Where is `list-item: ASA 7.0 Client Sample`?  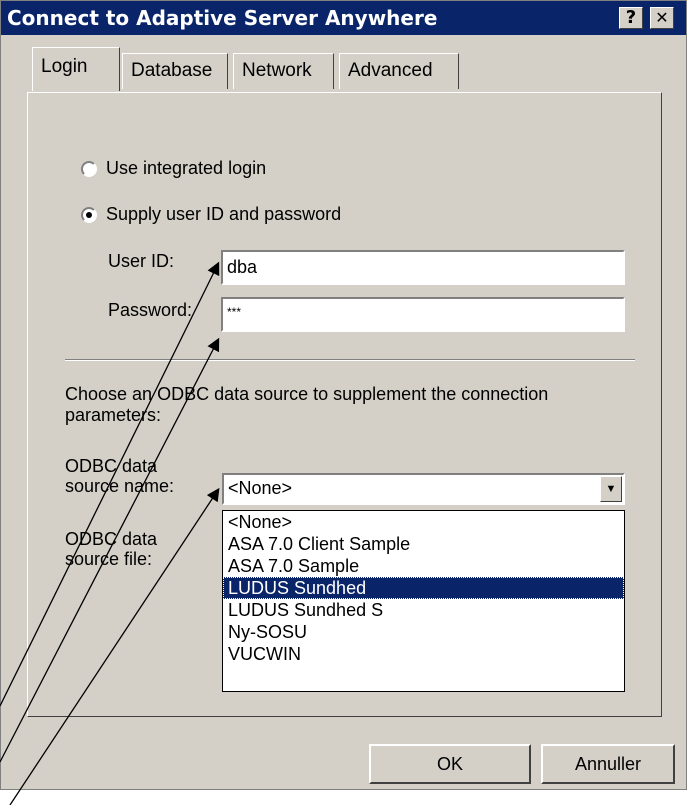
list-item: ASA 7.0 Client Sample is located at coordinates (423, 544).